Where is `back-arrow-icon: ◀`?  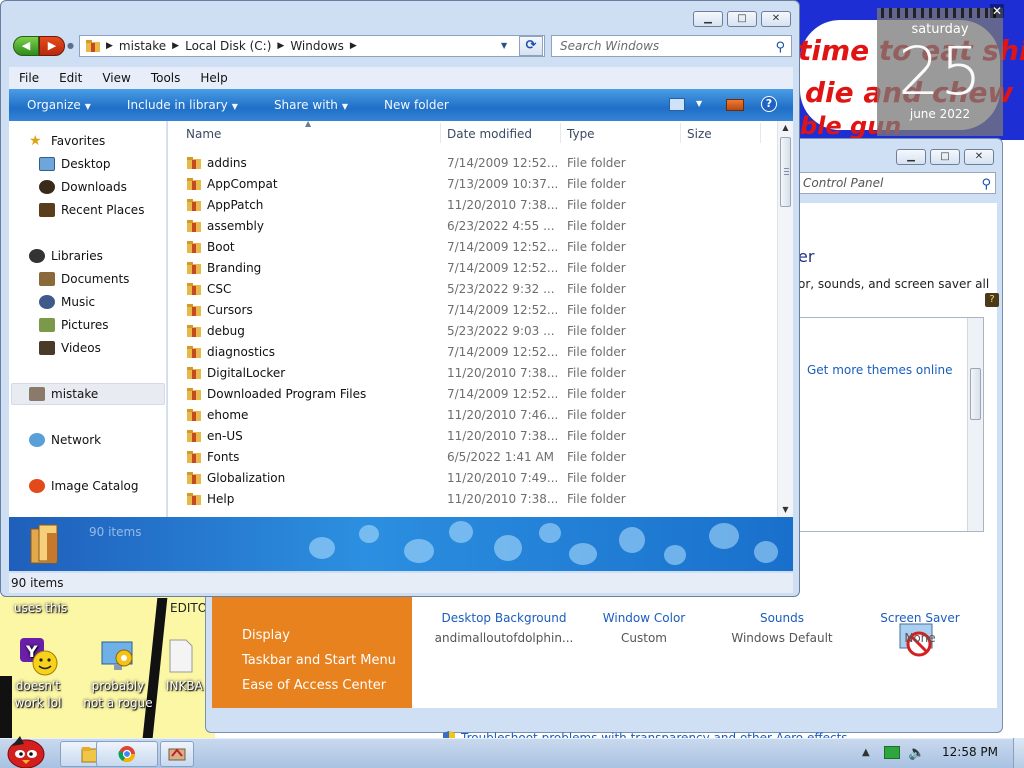 back-arrow-icon: ◀ is located at coordinates (26, 46).